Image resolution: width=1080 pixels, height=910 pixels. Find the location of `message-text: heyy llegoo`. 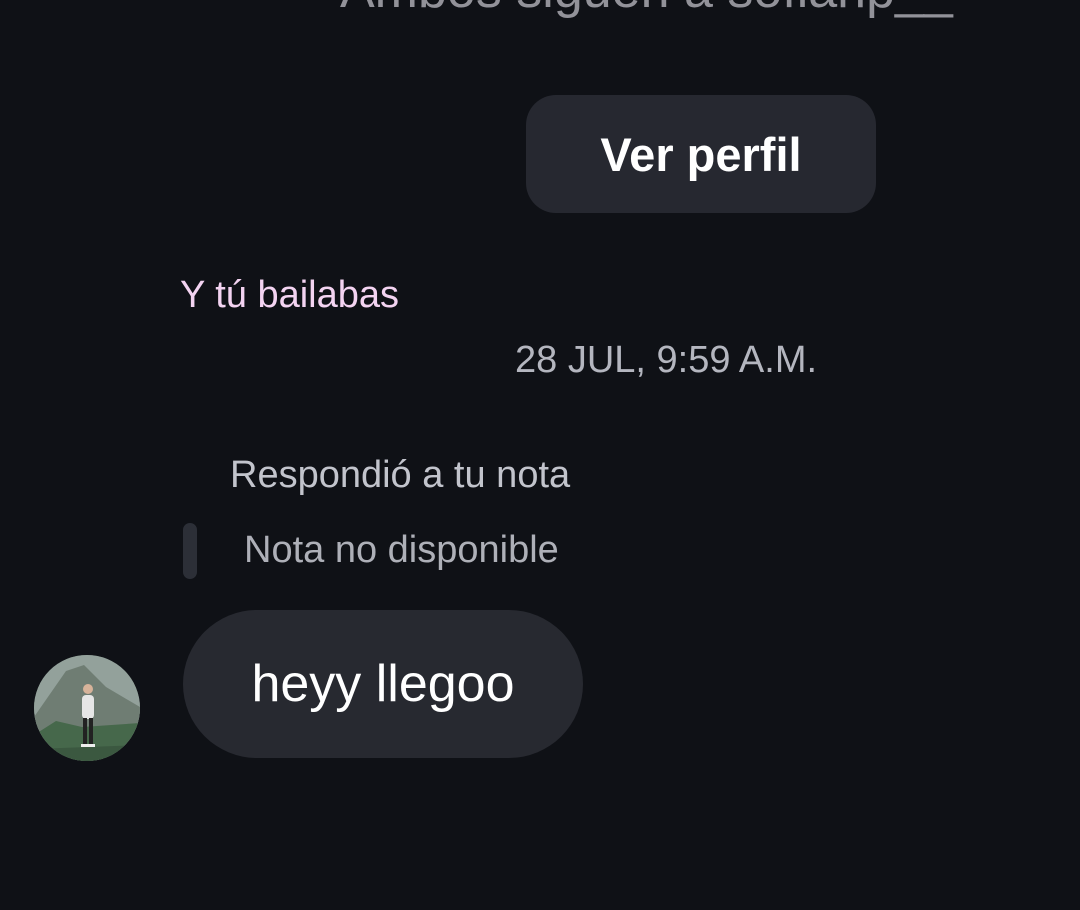

message-text: heyy llegoo is located at coordinates (383, 684).